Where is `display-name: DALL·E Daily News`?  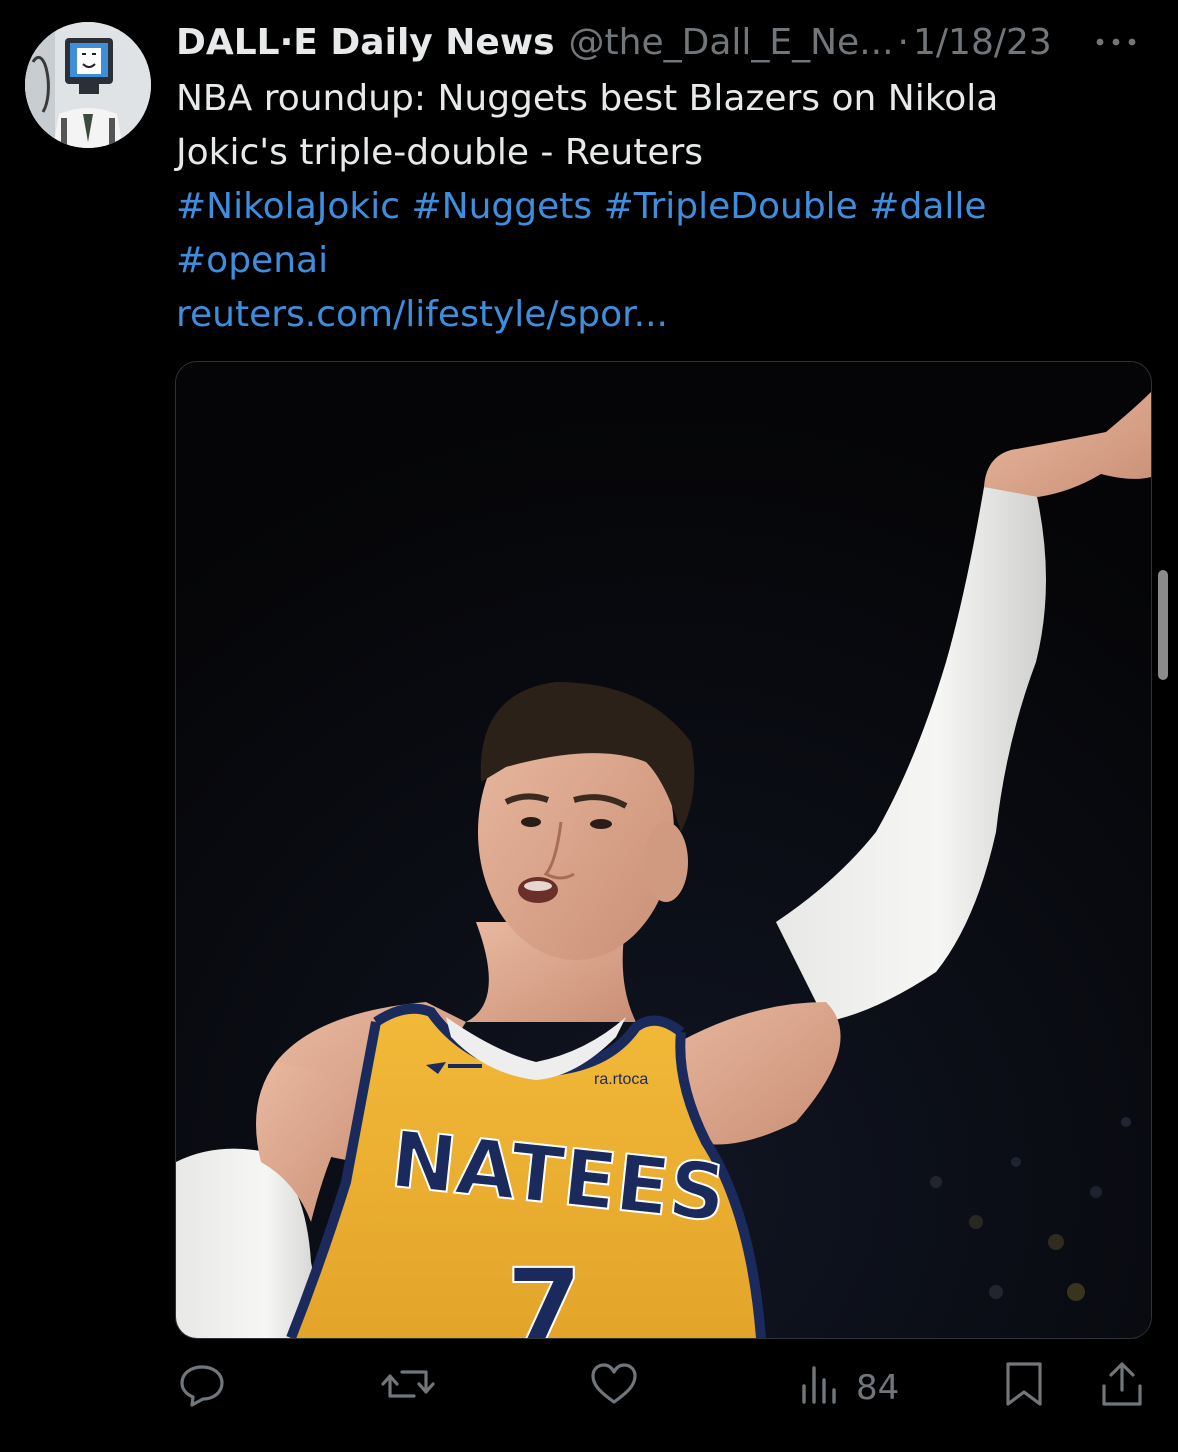 display-name: DALL·E Daily News is located at coordinates (365, 42).